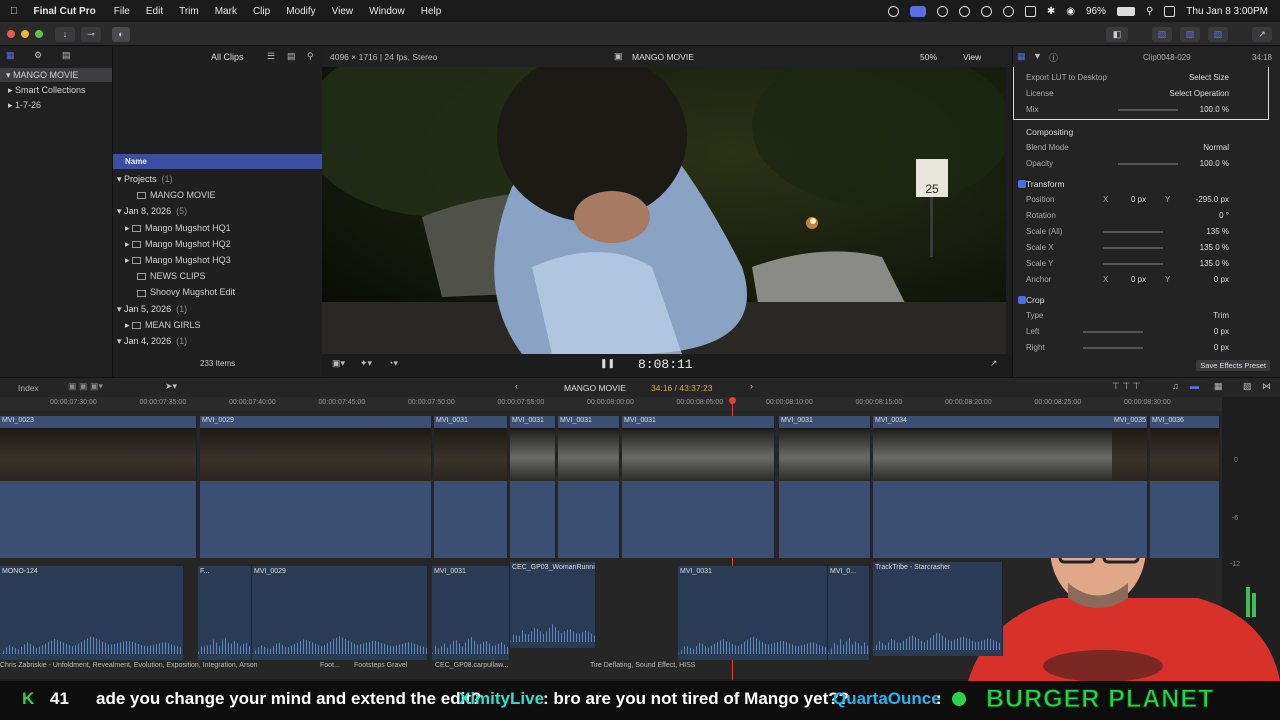 The image size is (1280, 720). What do you see at coordinates (217, 228) in the screenshot?
I see `browser-item-row: ▸ Mango Mugshot HQ1` at bounding box center [217, 228].